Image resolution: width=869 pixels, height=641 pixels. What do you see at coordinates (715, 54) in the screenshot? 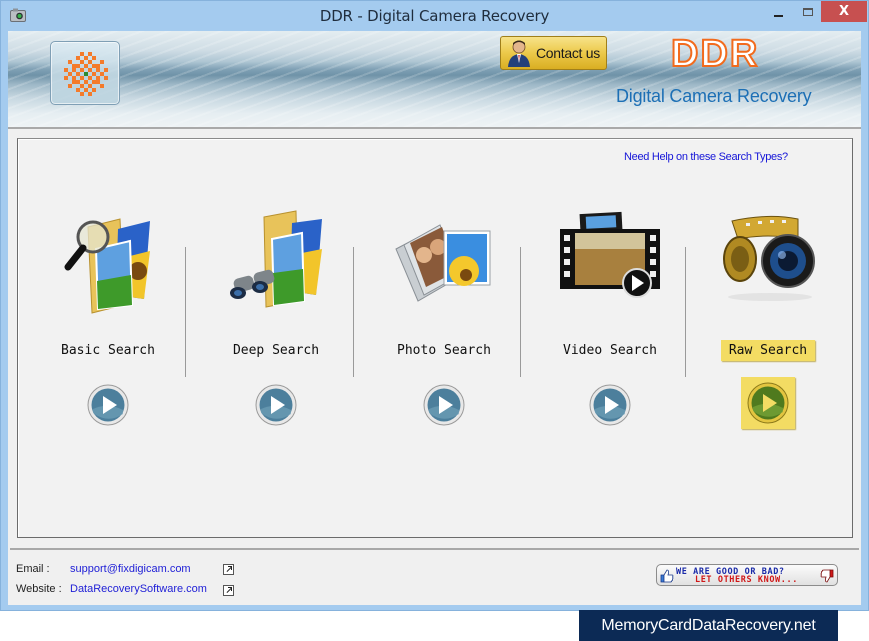
I see `brand-logo: DDR` at bounding box center [715, 54].